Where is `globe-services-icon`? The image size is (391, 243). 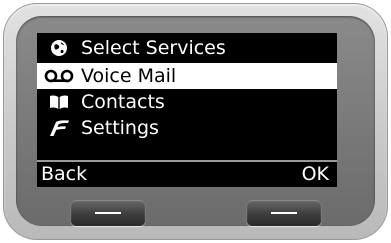
globe-services-icon is located at coordinates (59, 48).